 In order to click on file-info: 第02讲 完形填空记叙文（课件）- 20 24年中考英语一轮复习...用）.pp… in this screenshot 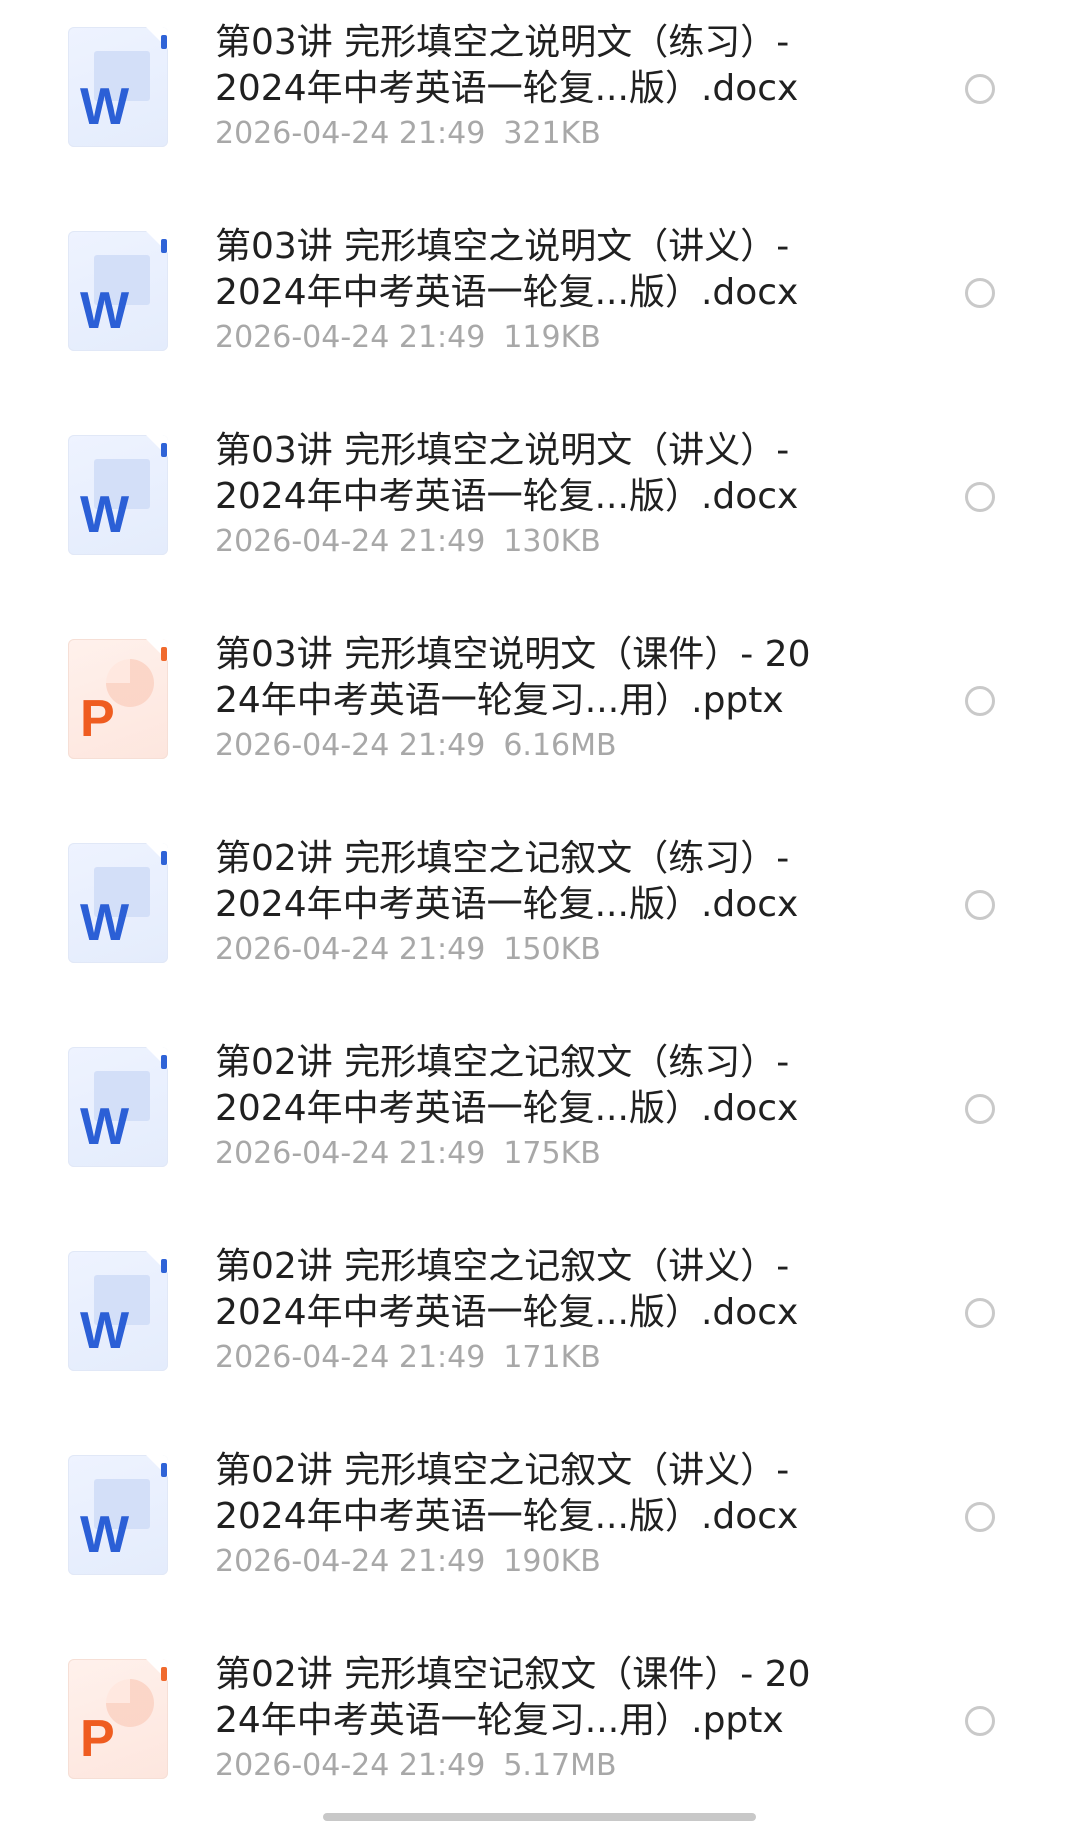, I will do `click(535, 1719)`.